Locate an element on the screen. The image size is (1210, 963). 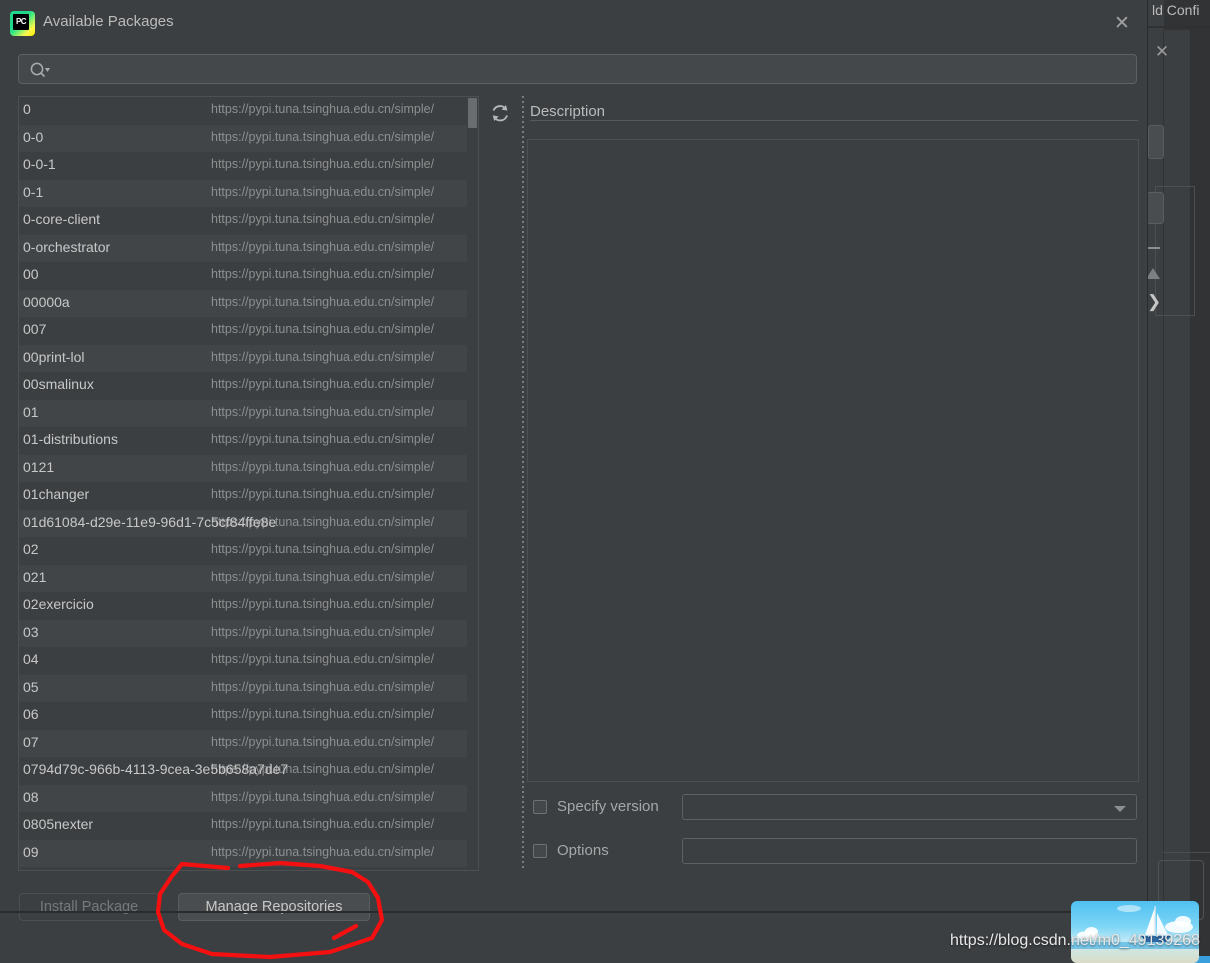
background-fragment-button-b is located at coordinates (1155, 208).